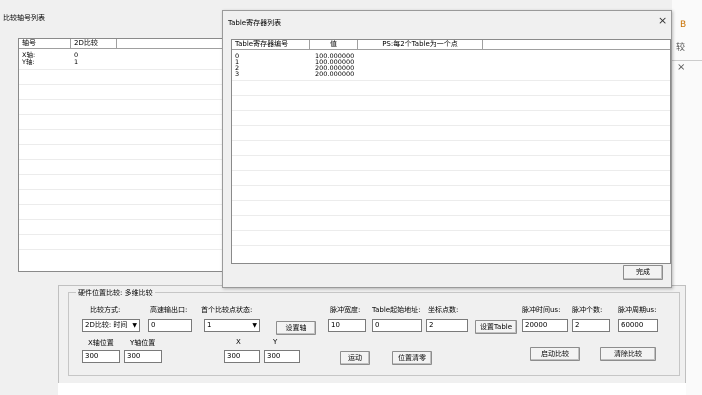 The height and width of the screenshot is (395, 702). Describe the element at coordinates (643, 272) in the screenshot. I see `done-button: 完成` at that location.